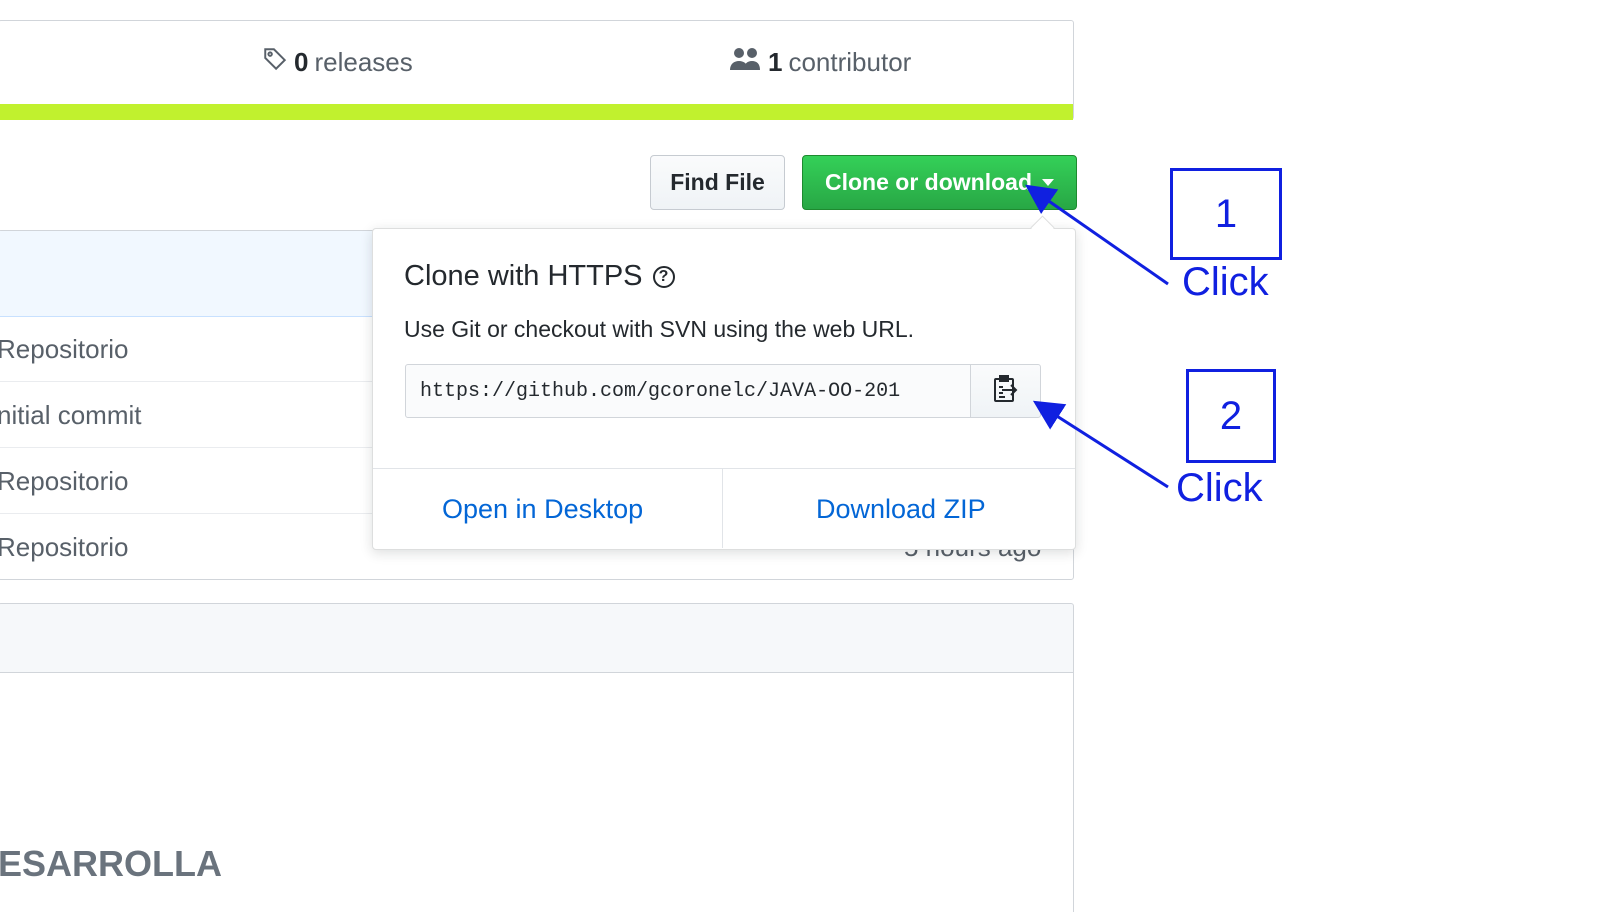 This screenshot has height=912, width=1600. Describe the element at coordinates (1097, 336) in the screenshot. I see `annotation-arrows` at that location.